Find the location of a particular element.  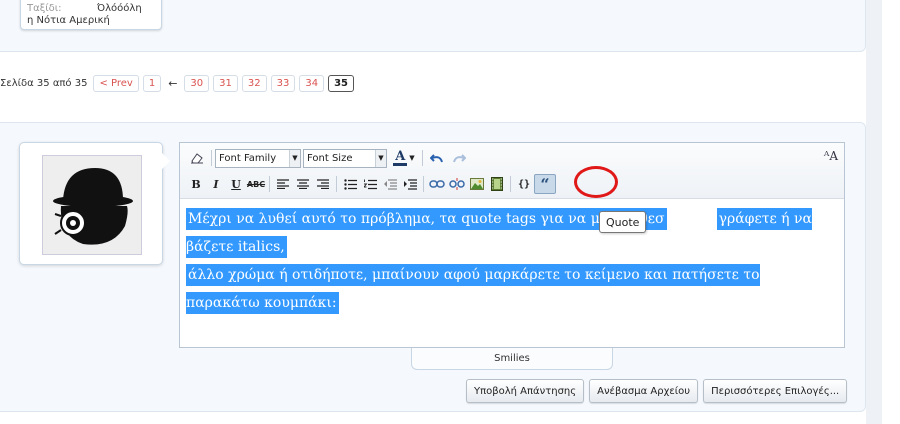

font-family-value: Font Family is located at coordinates (248, 158).